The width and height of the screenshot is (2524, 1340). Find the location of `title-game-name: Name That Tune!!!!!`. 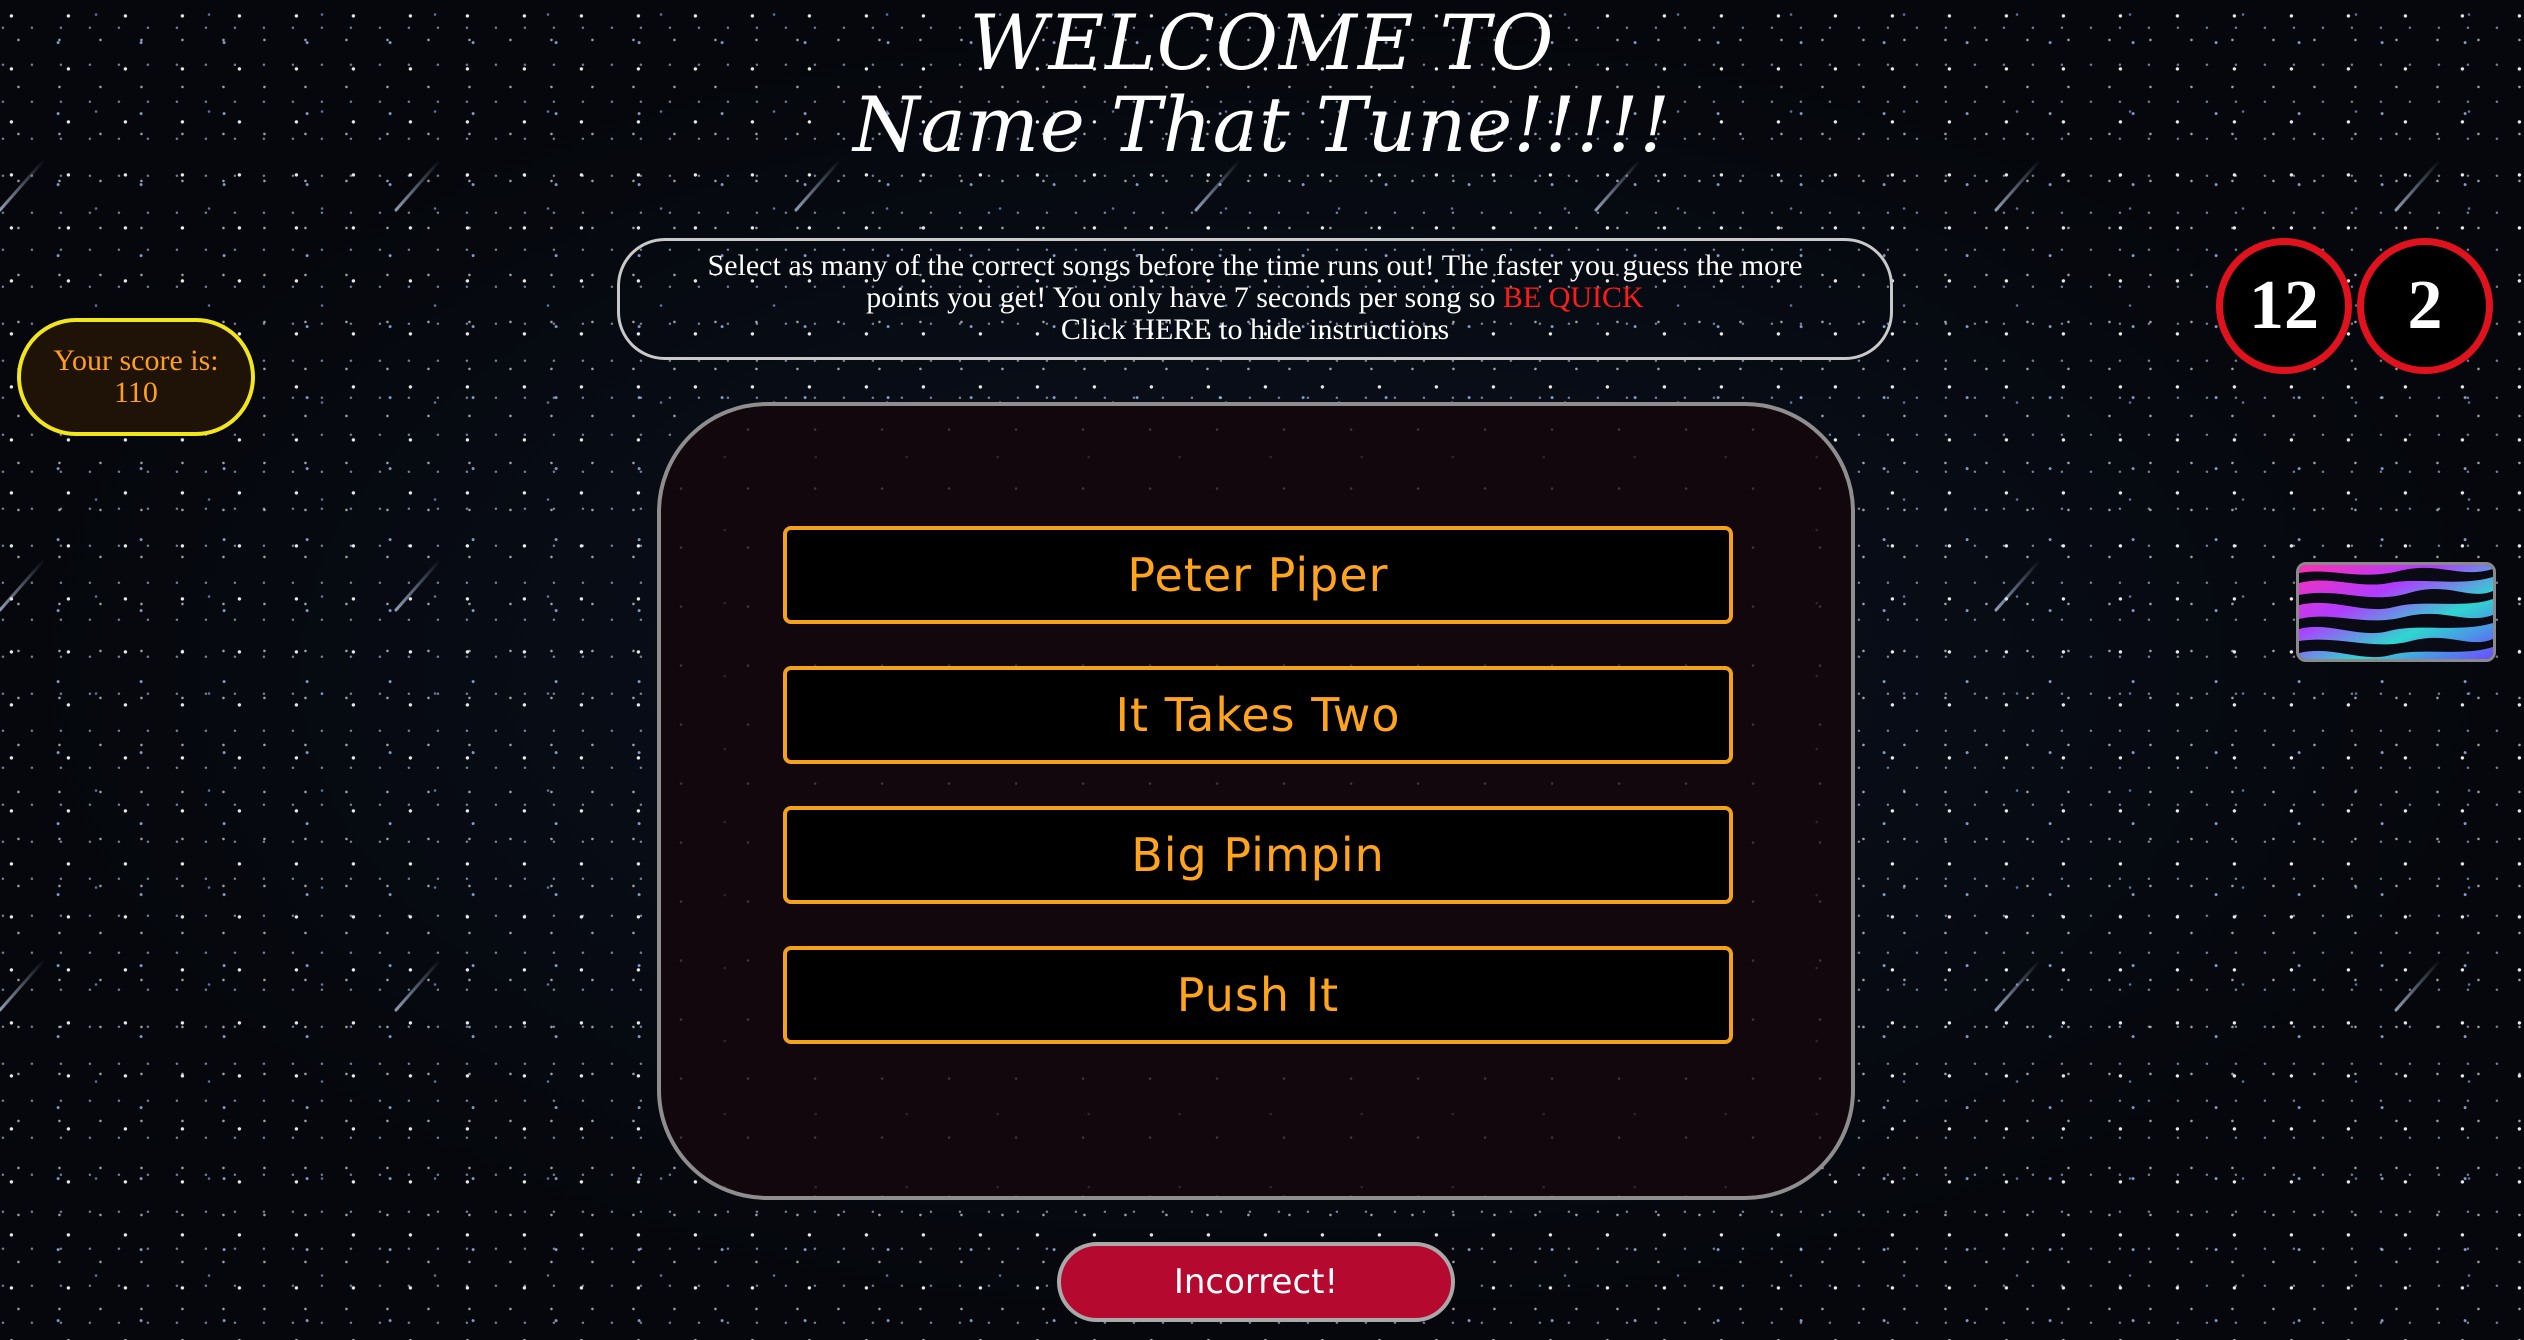

title-game-name: Name That Tune!!!!! is located at coordinates (1262, 124).